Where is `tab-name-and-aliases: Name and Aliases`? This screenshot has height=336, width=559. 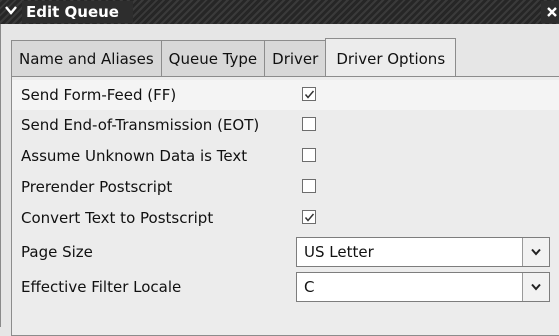 tab-name-and-aliases: Name and Aliases is located at coordinates (86, 58).